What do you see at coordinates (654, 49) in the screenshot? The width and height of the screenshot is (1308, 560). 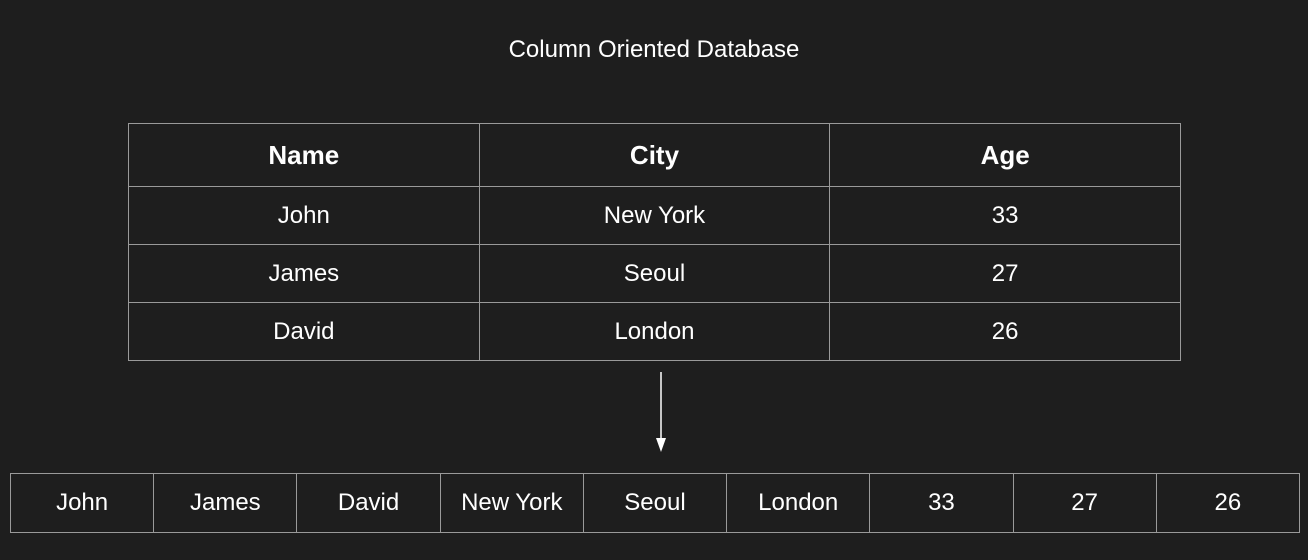 I see `diagram-title: Column Oriented Database` at bounding box center [654, 49].